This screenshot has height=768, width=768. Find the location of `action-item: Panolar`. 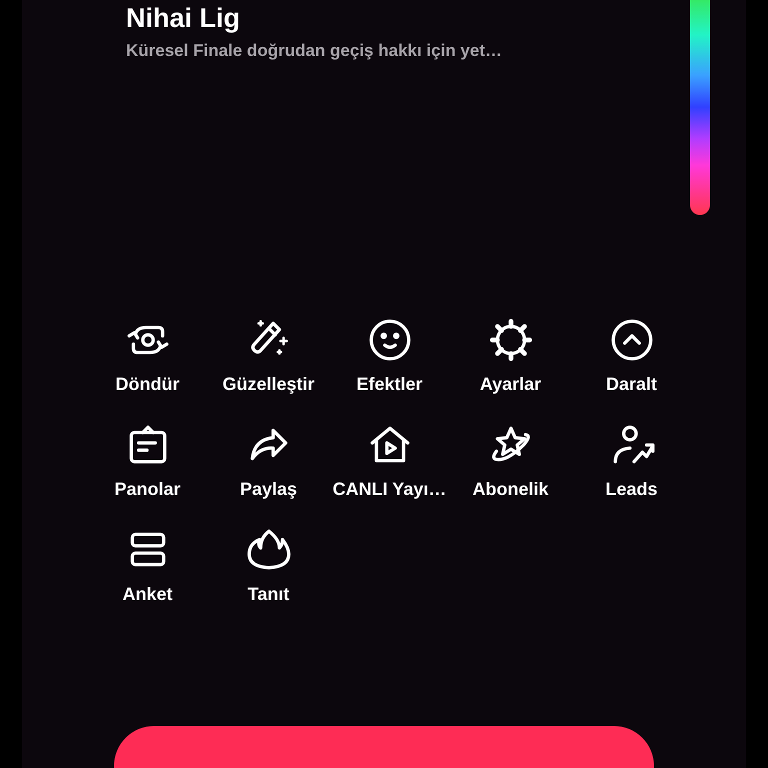

action-item: Panolar is located at coordinates (147, 460).